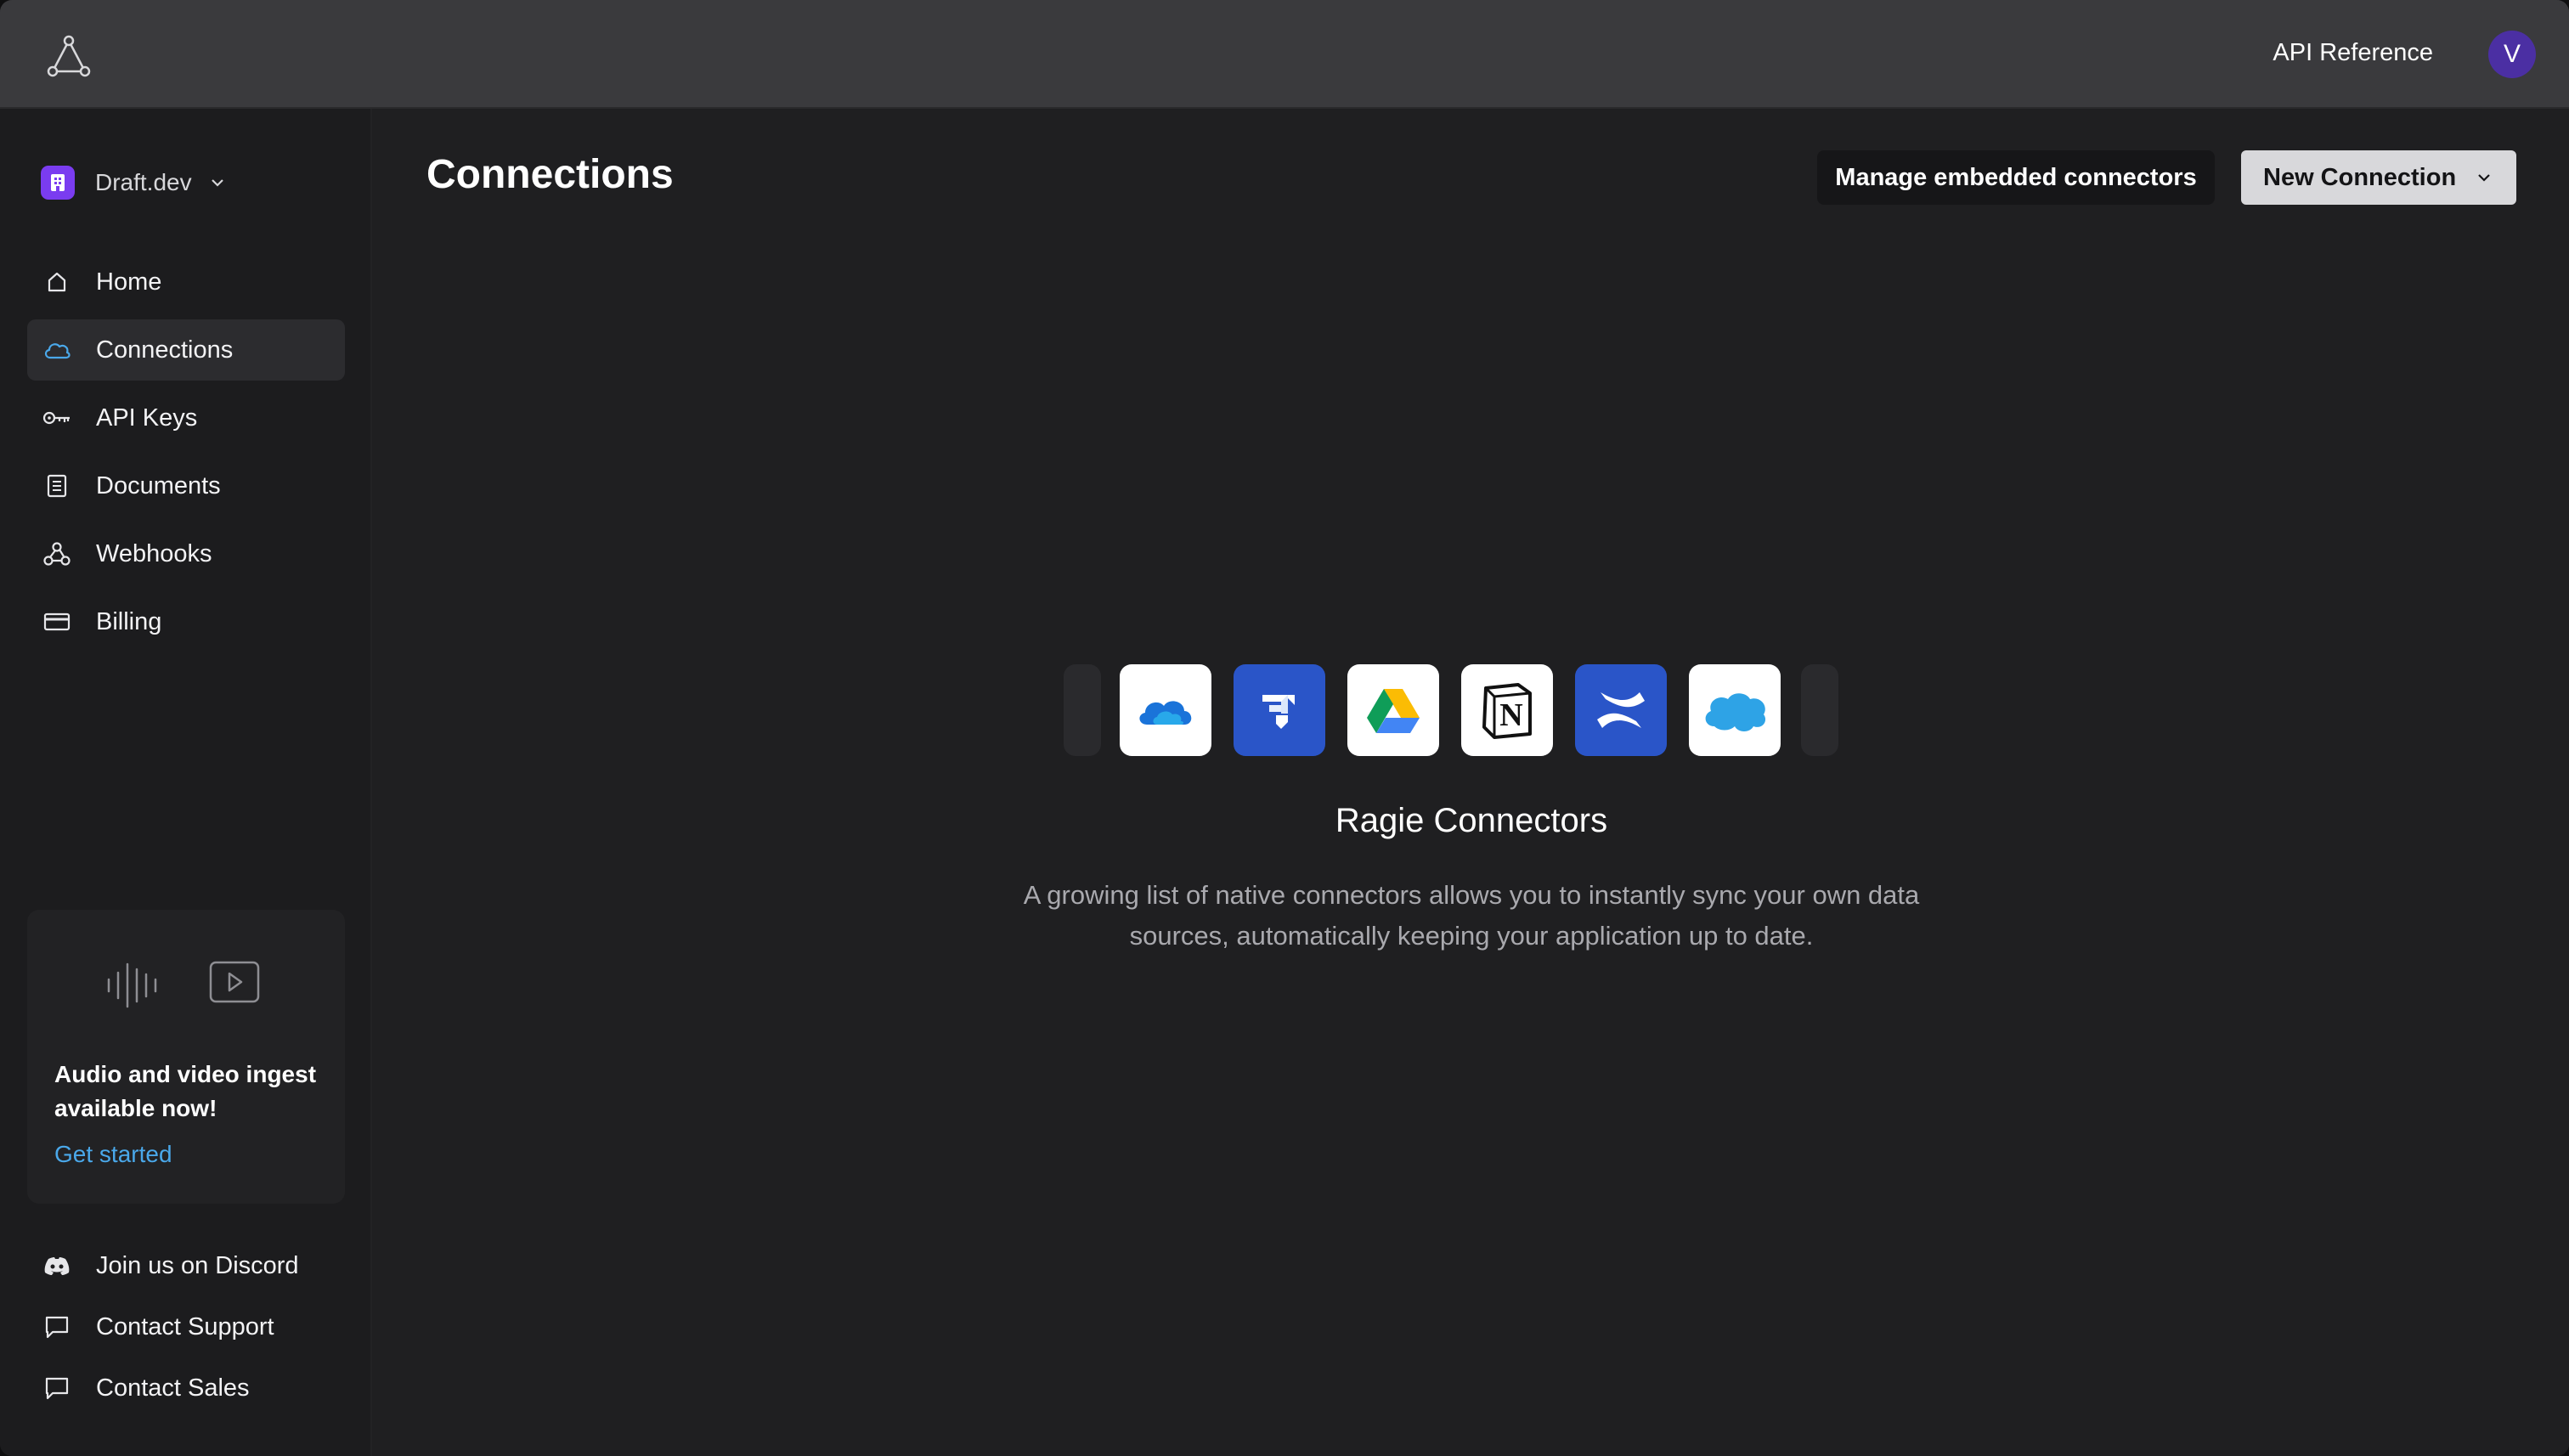 The width and height of the screenshot is (2569, 1456). I want to click on contact-sales-link: Contact Sales, so click(186, 1388).